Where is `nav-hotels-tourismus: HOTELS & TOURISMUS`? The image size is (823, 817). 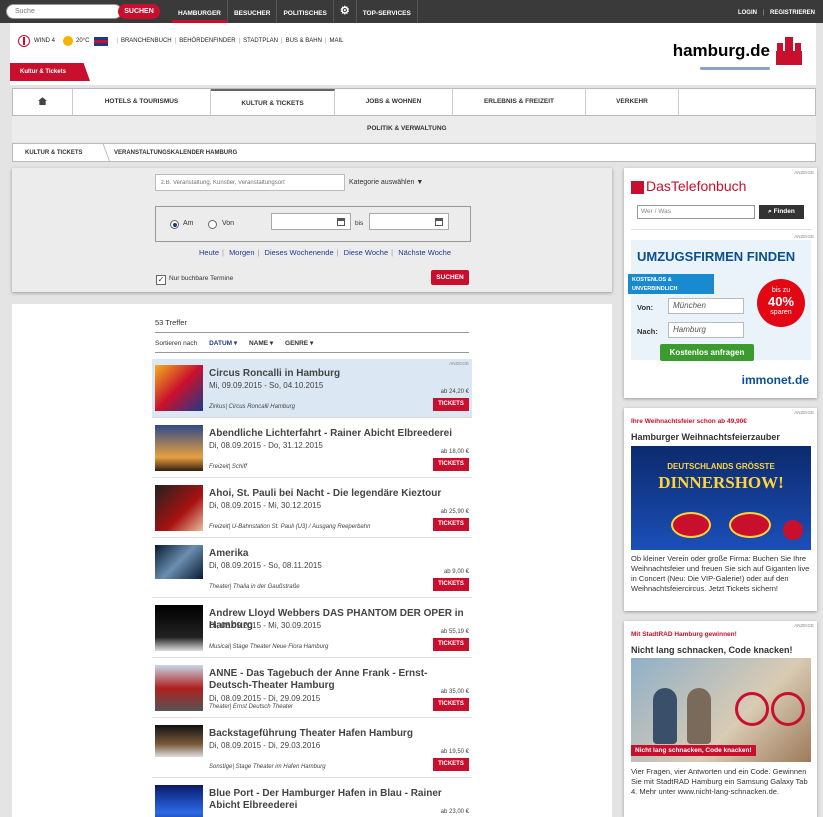 nav-hotels-tourismus: HOTELS & TOURISMUS is located at coordinates (142, 102).